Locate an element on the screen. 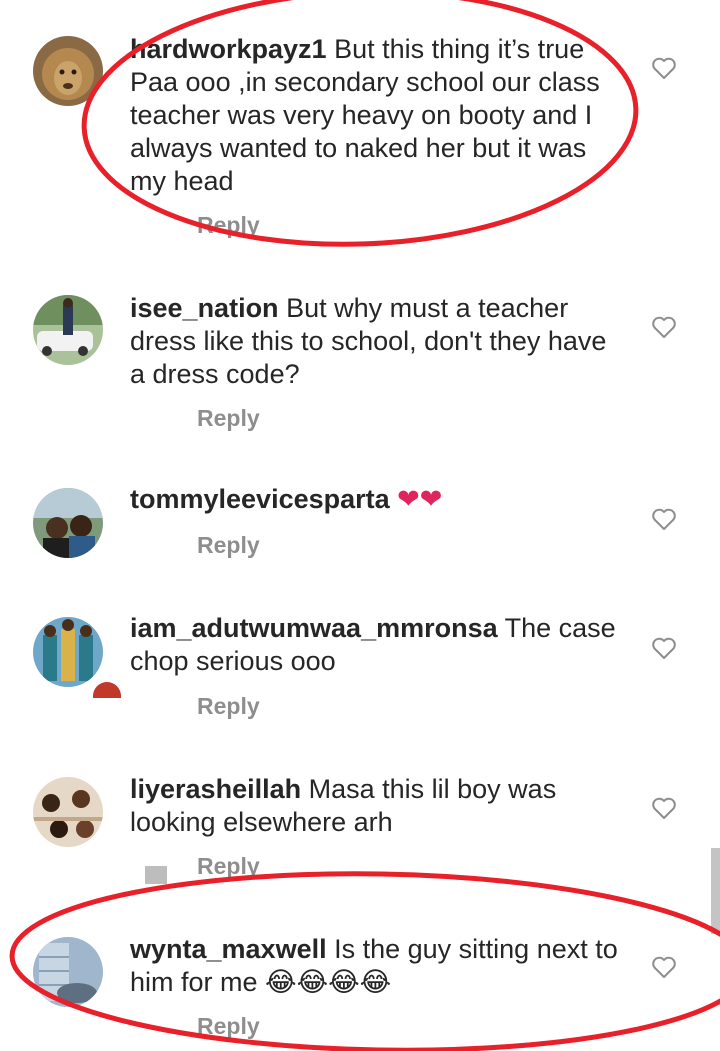 This screenshot has width=720, height=1051. comment-username: liyerasheillah is located at coordinates (215, 789).